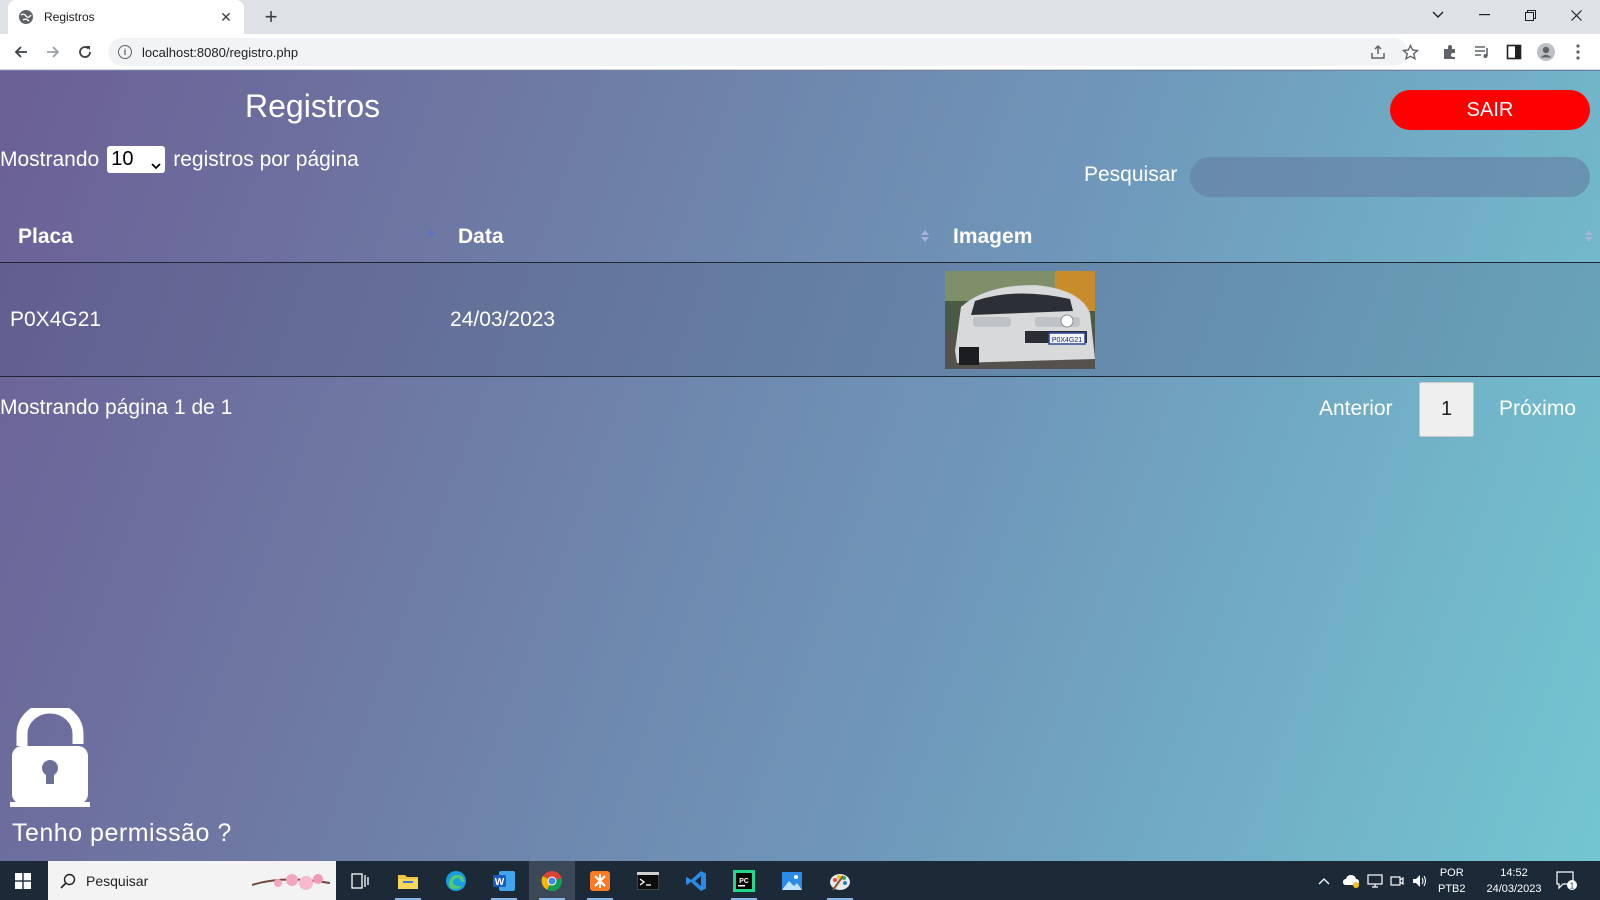 The height and width of the screenshot is (900, 1600). Describe the element at coordinates (1578, 52) in the screenshot. I see `menu-icon` at that location.